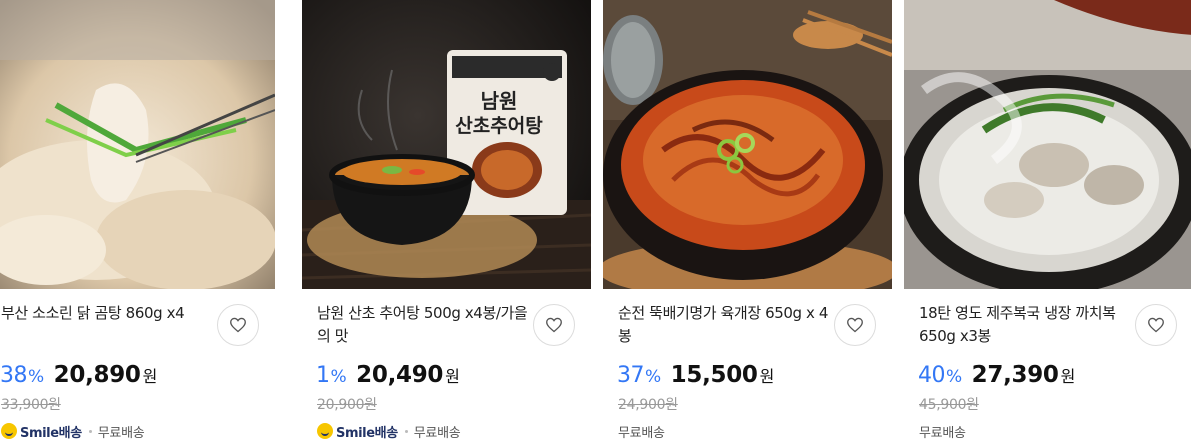  What do you see at coordinates (22, 375) in the screenshot?
I see `discount-rate: 38%` at bounding box center [22, 375].